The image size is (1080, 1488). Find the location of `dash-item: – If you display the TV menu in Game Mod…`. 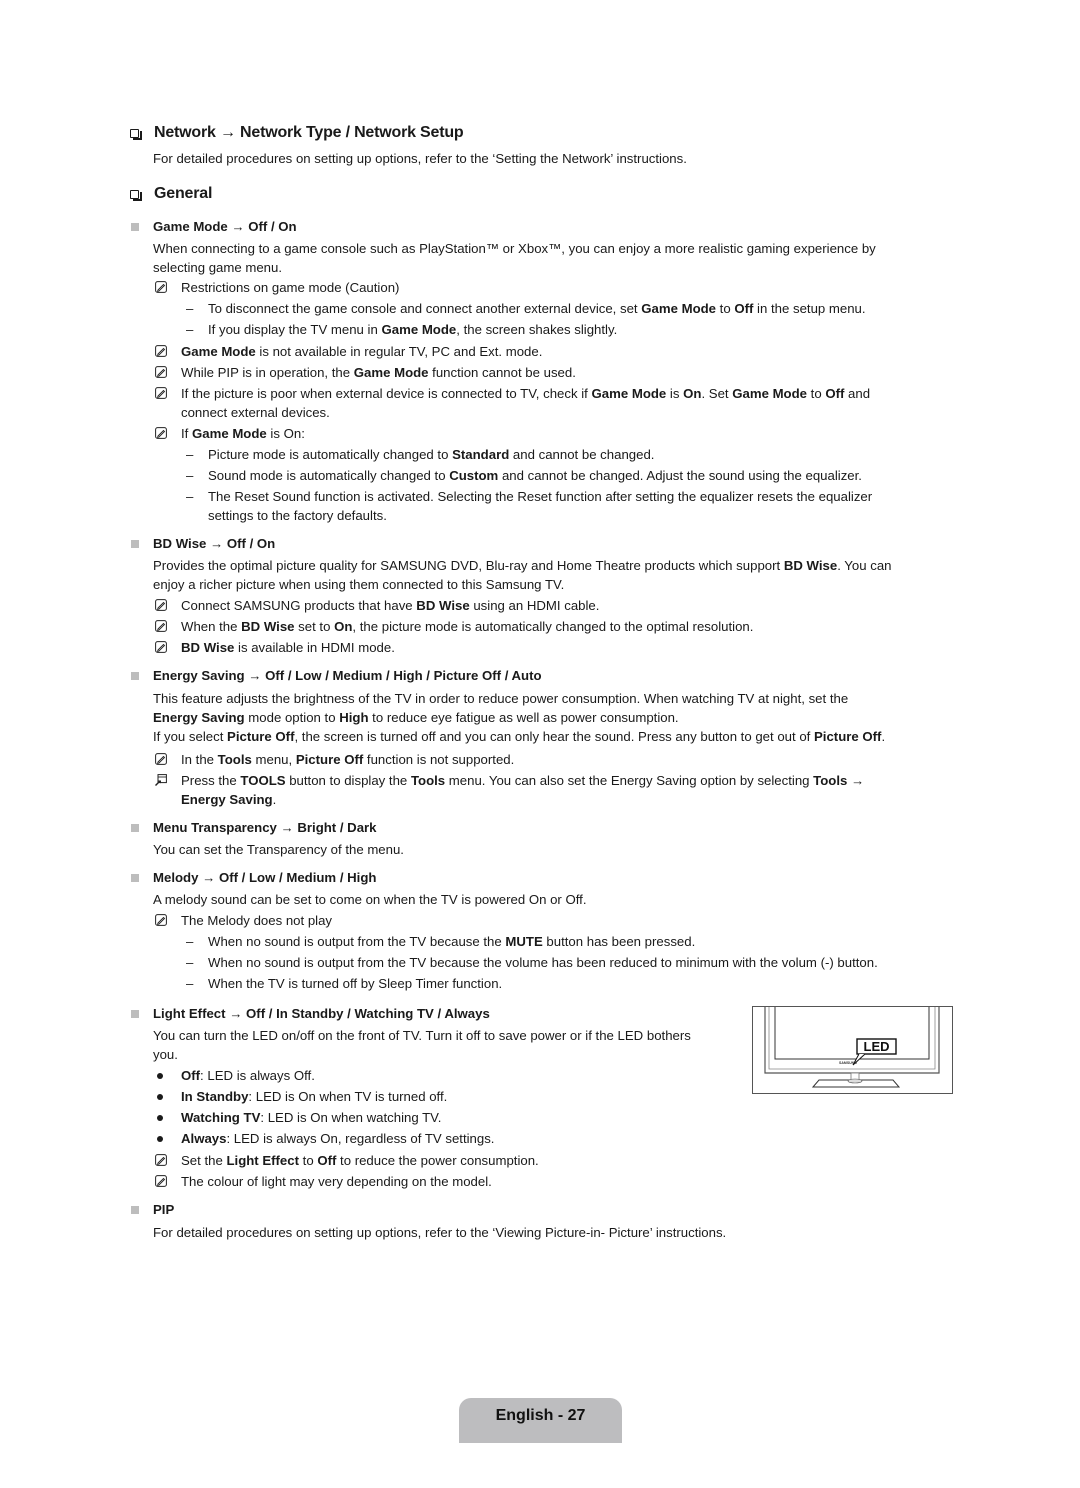

dash-item: – If you display the TV menu in Game Mod… is located at coordinates (402, 329).